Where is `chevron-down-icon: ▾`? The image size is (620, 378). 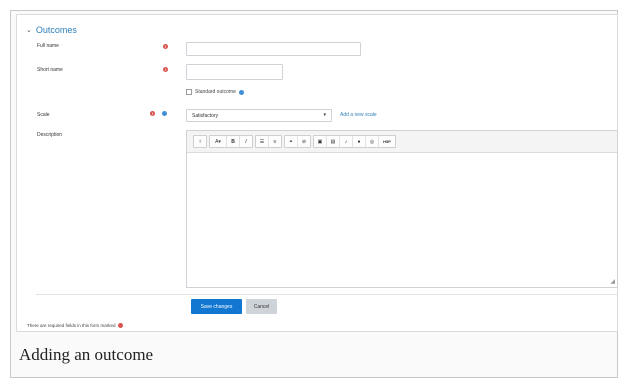
chevron-down-icon: ▾ is located at coordinates (324, 115).